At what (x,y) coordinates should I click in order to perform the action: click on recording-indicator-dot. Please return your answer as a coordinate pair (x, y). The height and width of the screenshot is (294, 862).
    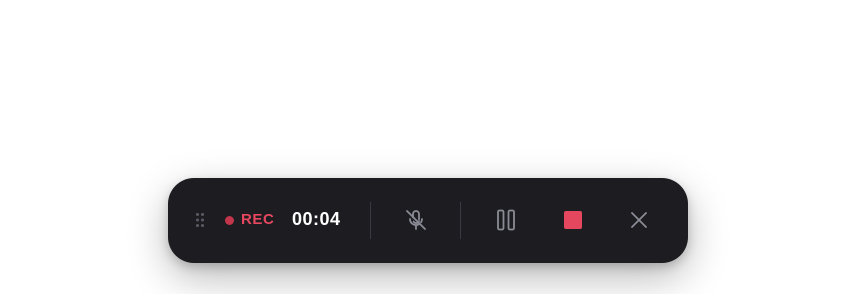
    Looking at the image, I should click on (229, 220).